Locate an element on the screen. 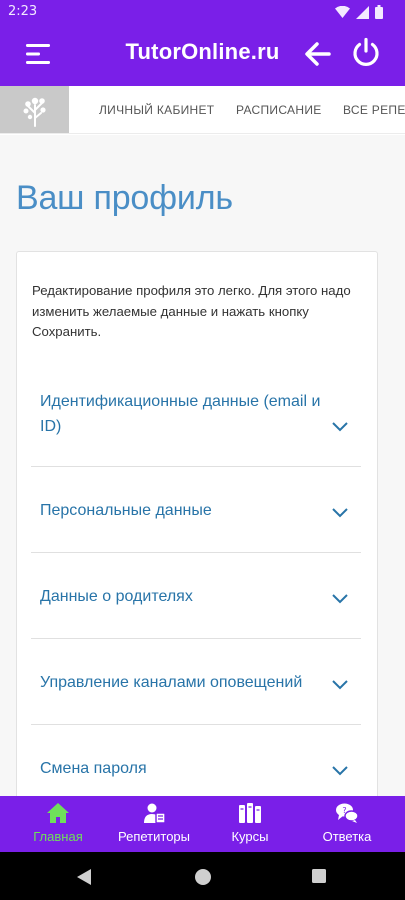  home-circle-icon is located at coordinates (203, 877).